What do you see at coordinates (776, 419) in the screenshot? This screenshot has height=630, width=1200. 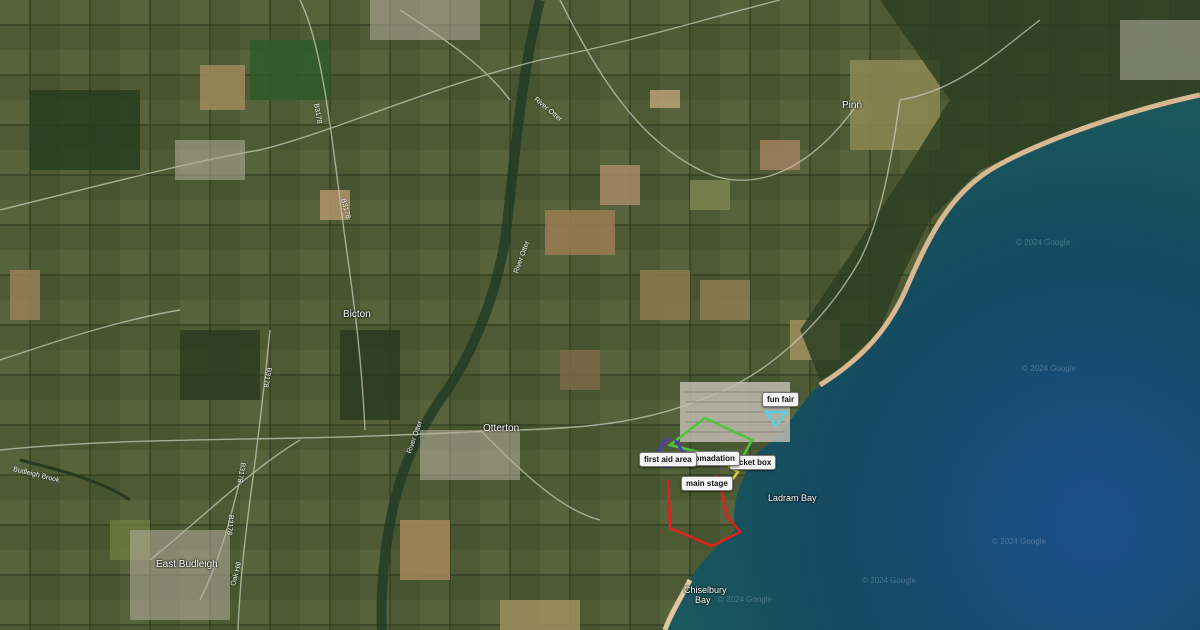 I see `fun-fair-pin-icon` at bounding box center [776, 419].